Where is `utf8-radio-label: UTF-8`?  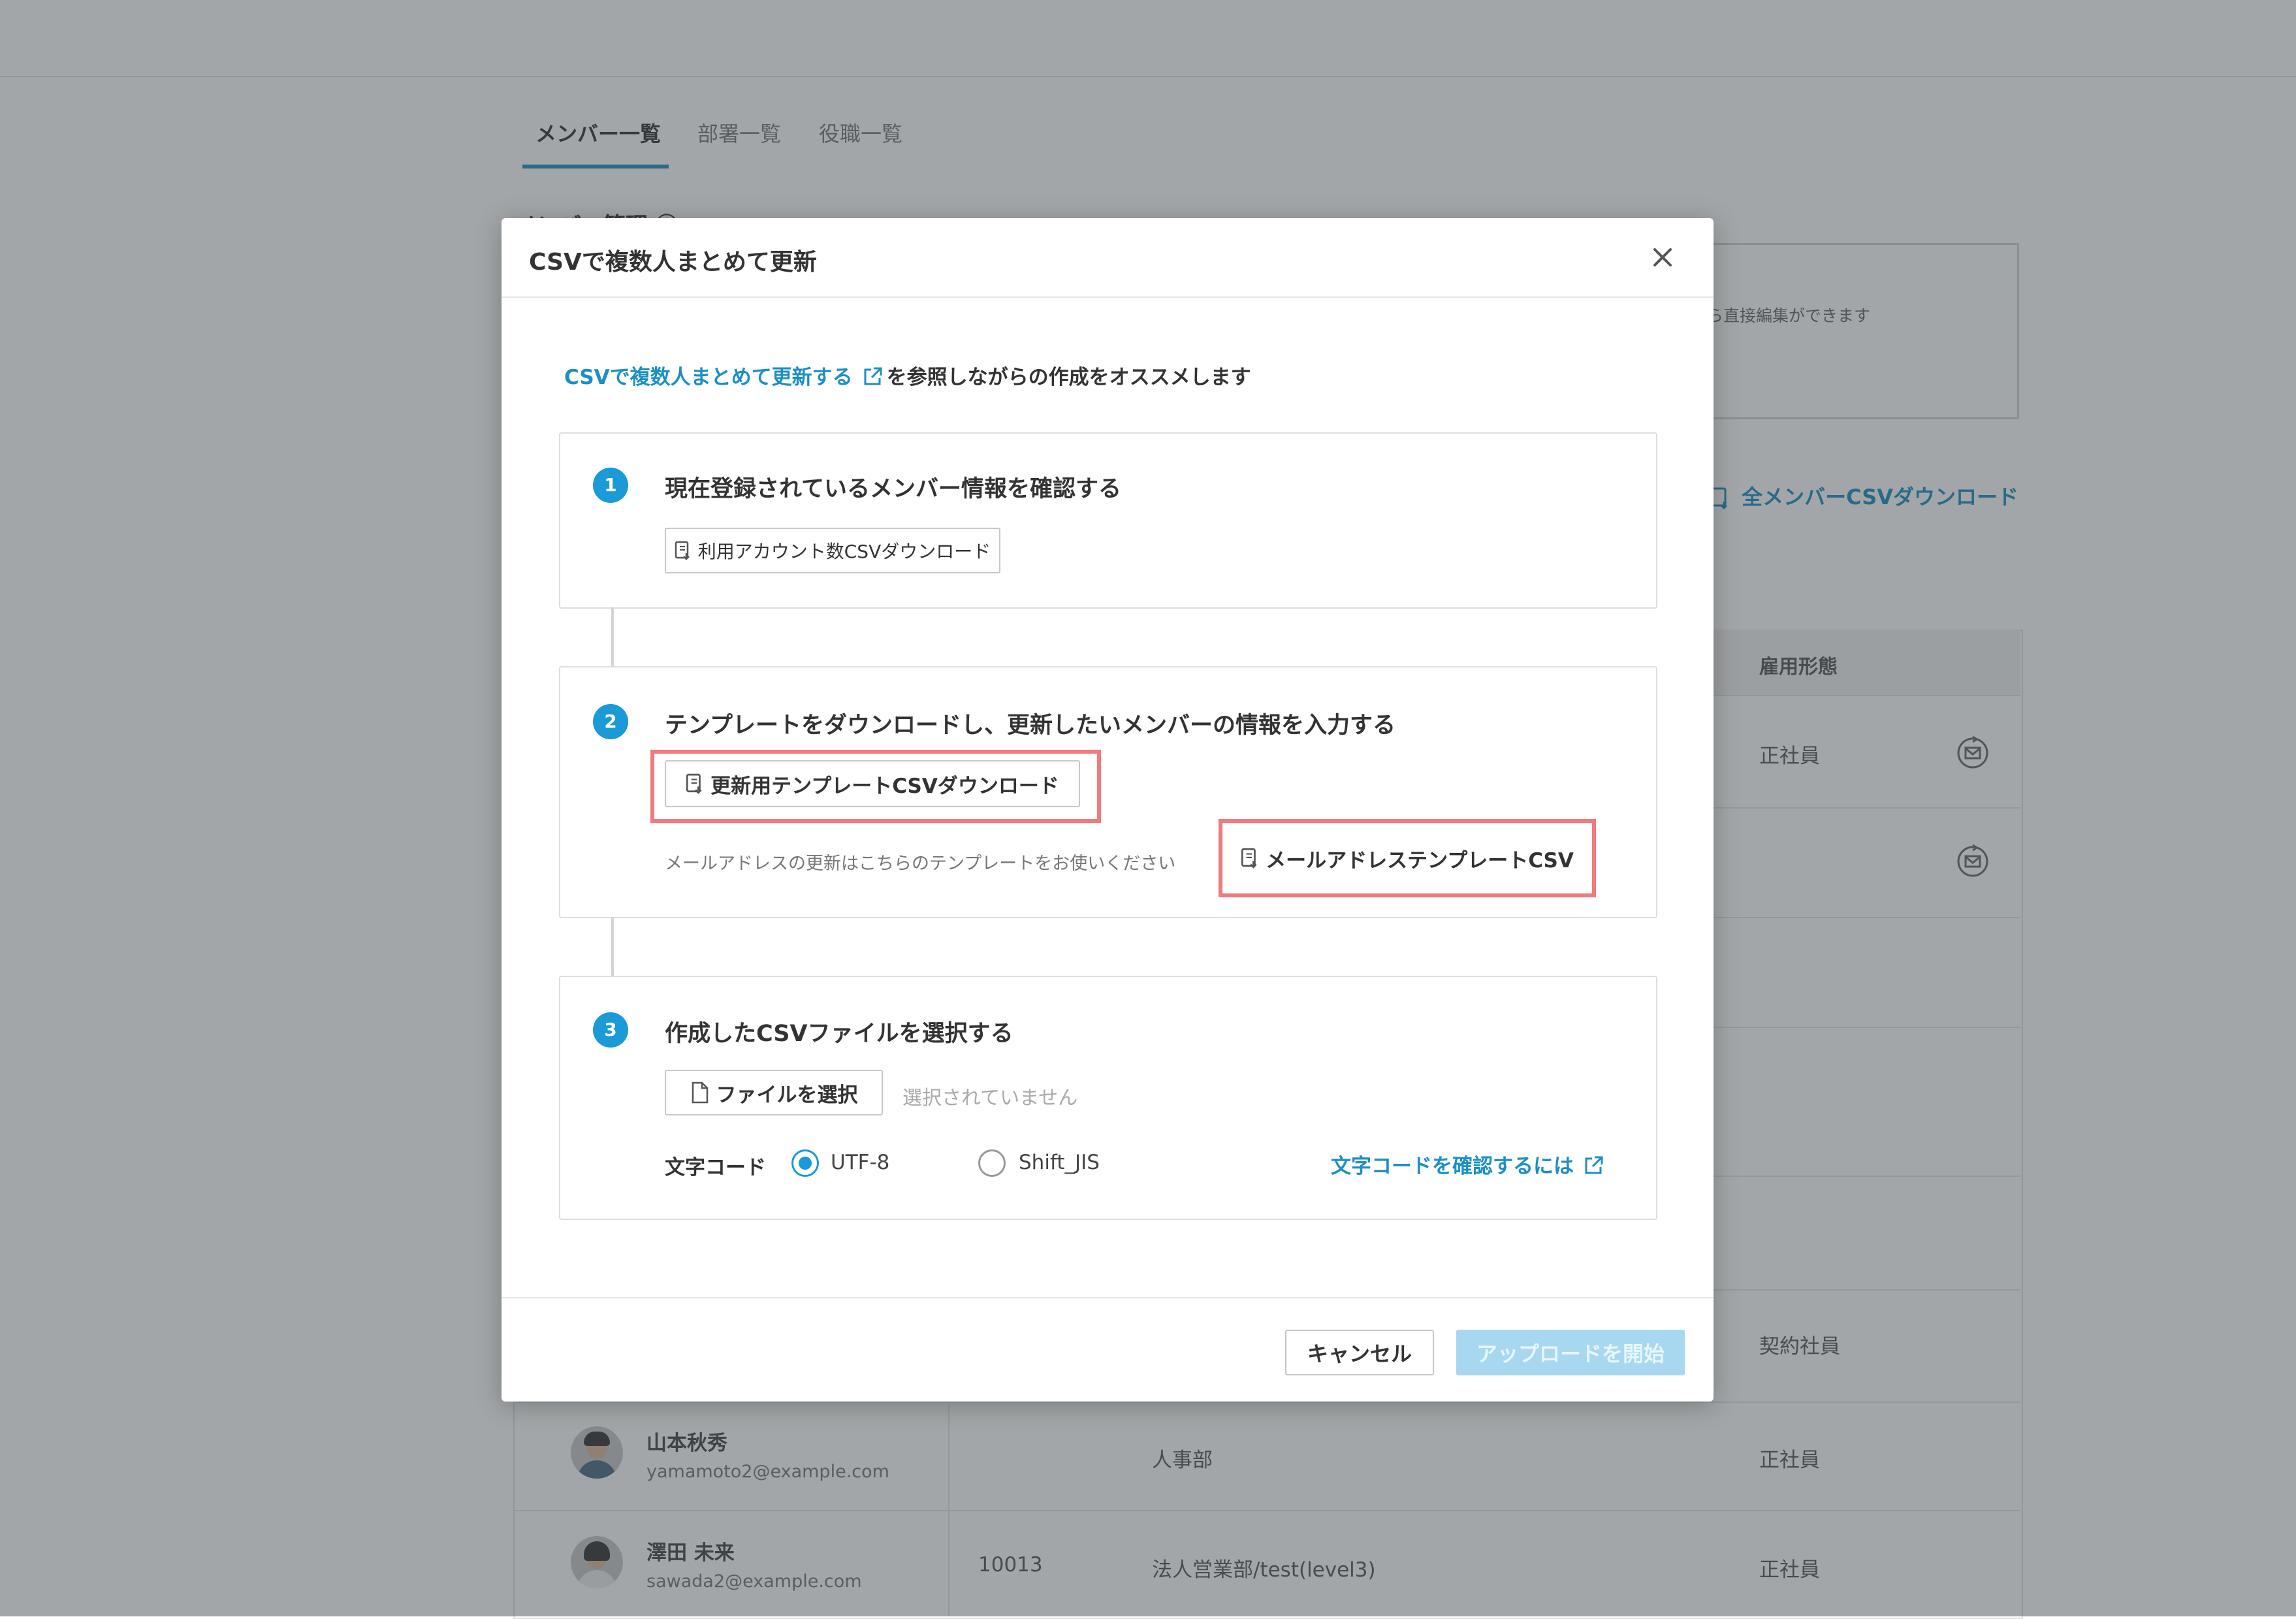
utf8-radio-label: UTF-8 is located at coordinates (860, 1162).